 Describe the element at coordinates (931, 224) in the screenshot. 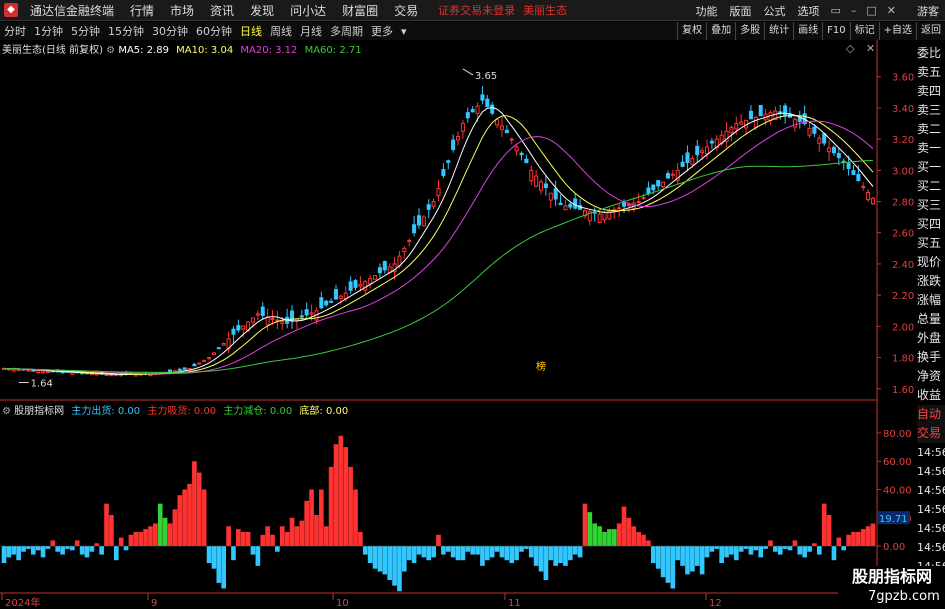

I see `side-item: 买四` at that location.